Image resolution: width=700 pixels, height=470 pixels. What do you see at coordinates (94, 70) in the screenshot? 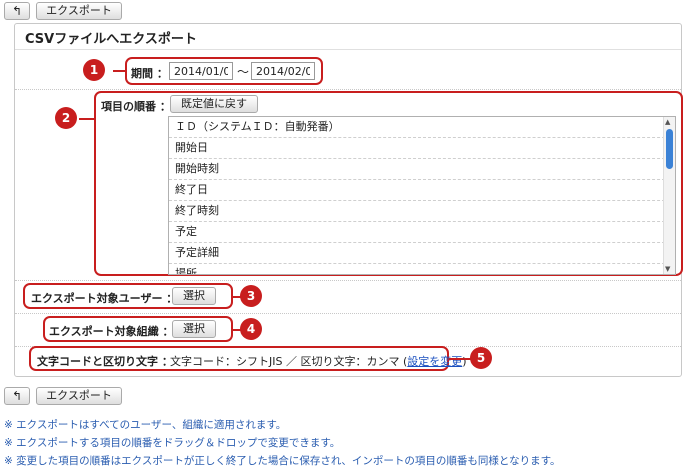
I see `annotation-badge-1: 1` at bounding box center [94, 70].